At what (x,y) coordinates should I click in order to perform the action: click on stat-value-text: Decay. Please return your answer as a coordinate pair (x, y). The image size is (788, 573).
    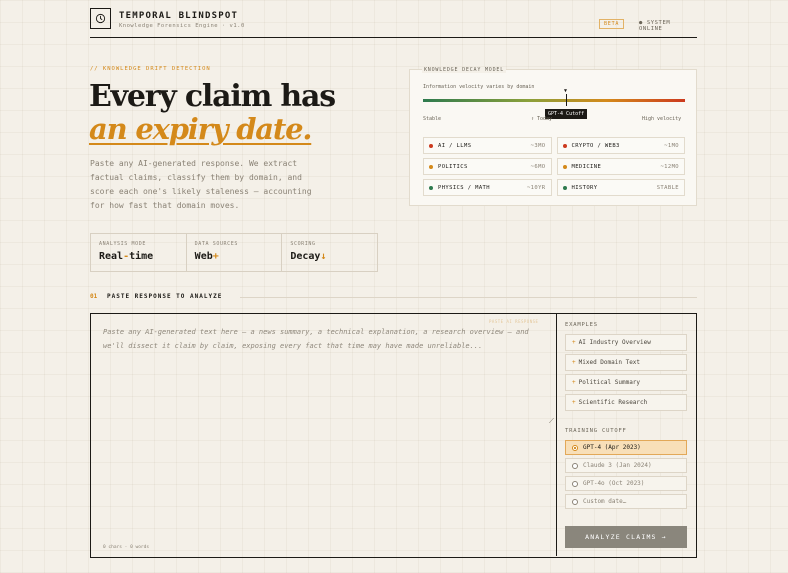
    Looking at the image, I should click on (305, 256).